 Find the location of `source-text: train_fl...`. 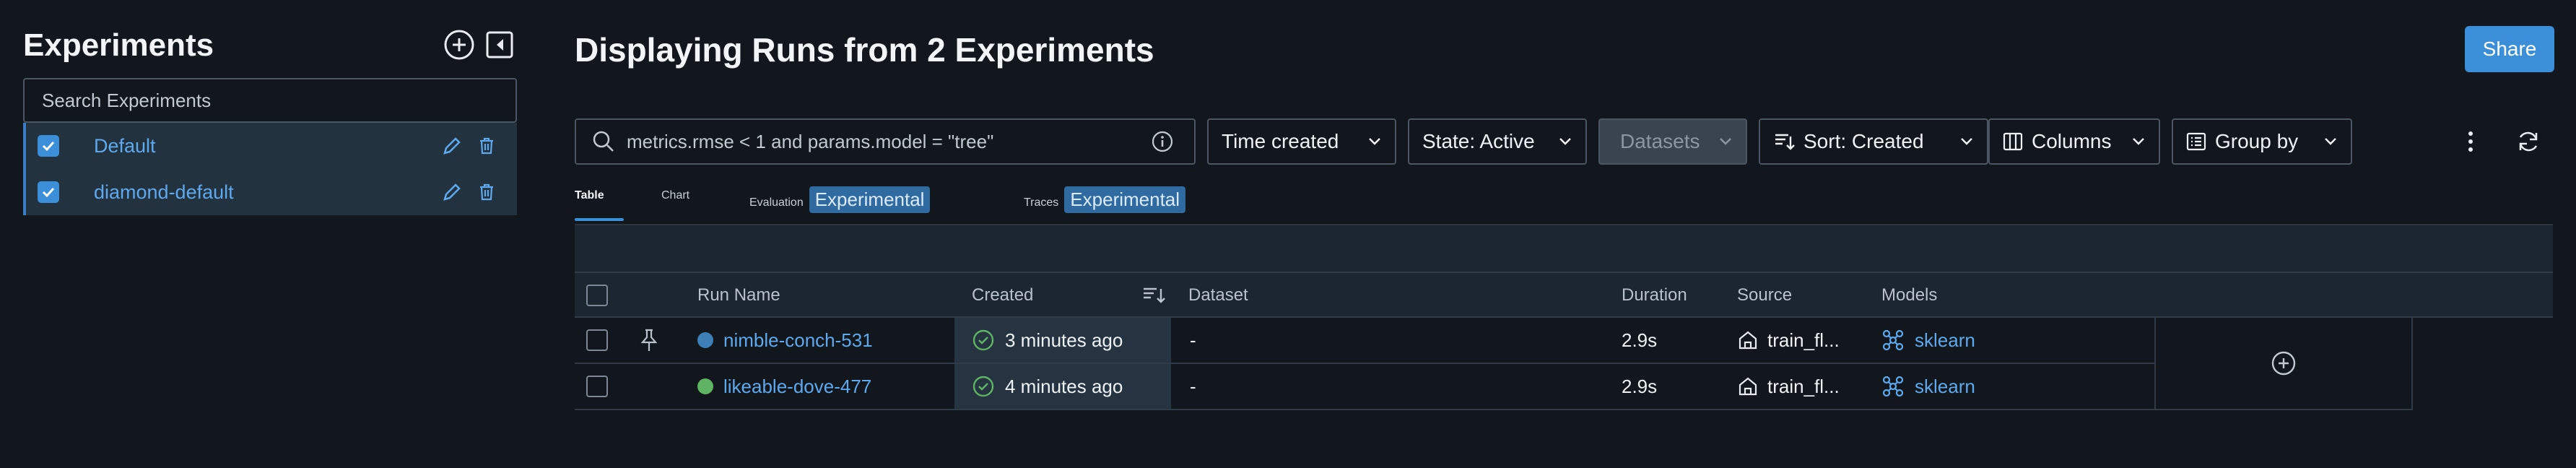

source-text: train_fl... is located at coordinates (1803, 386).